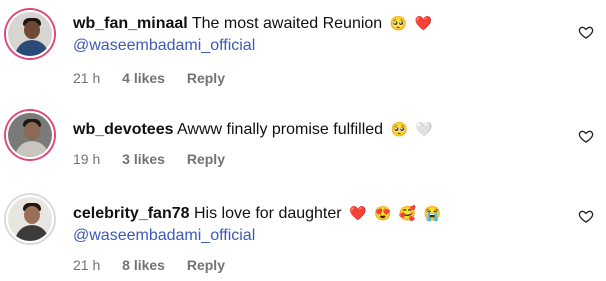 The width and height of the screenshot is (606, 281). What do you see at coordinates (87, 159) in the screenshot?
I see `comment-time: 19 h` at bounding box center [87, 159].